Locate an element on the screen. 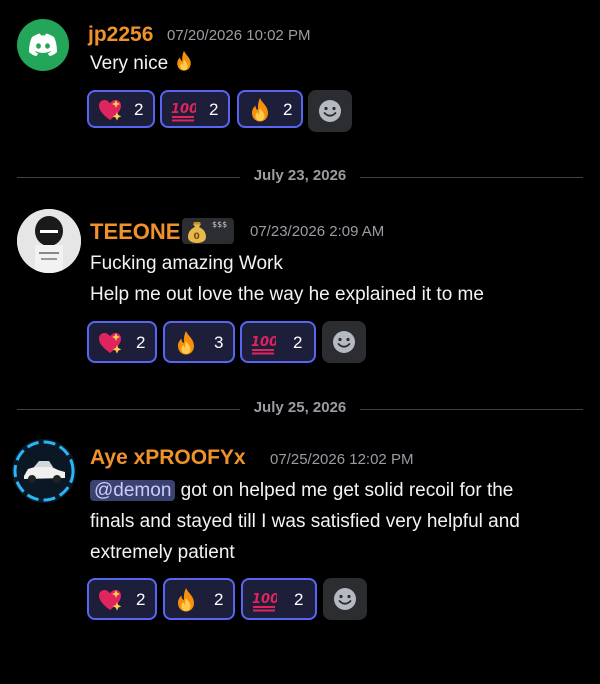  message-line: Fucking amazing Work is located at coordinates (186, 263).